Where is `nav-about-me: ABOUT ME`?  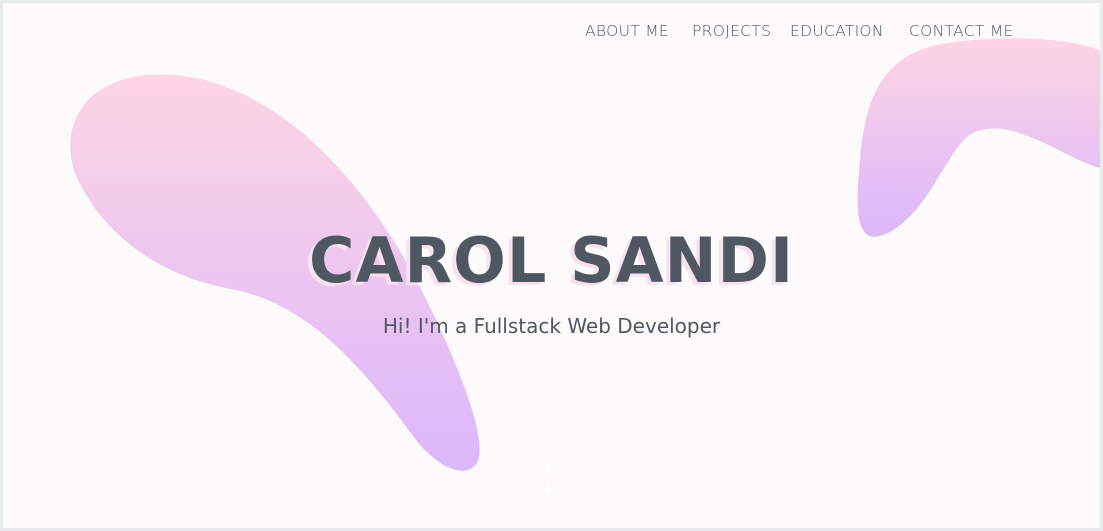
nav-about-me: ABOUT ME is located at coordinates (627, 31).